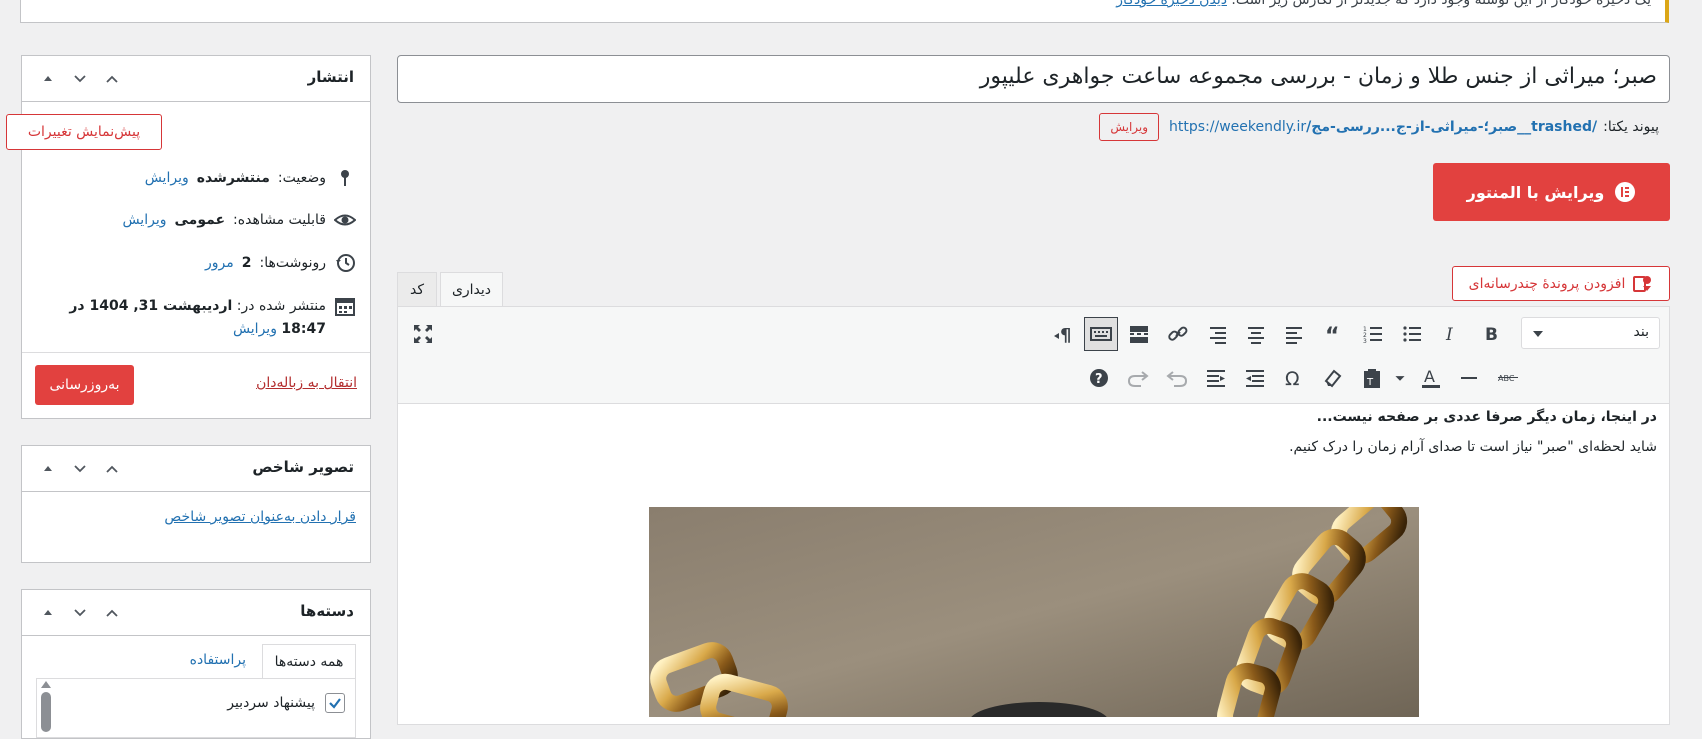 The width and height of the screenshot is (1702, 739). I want to click on list-scrollbar, so click(46, 709).